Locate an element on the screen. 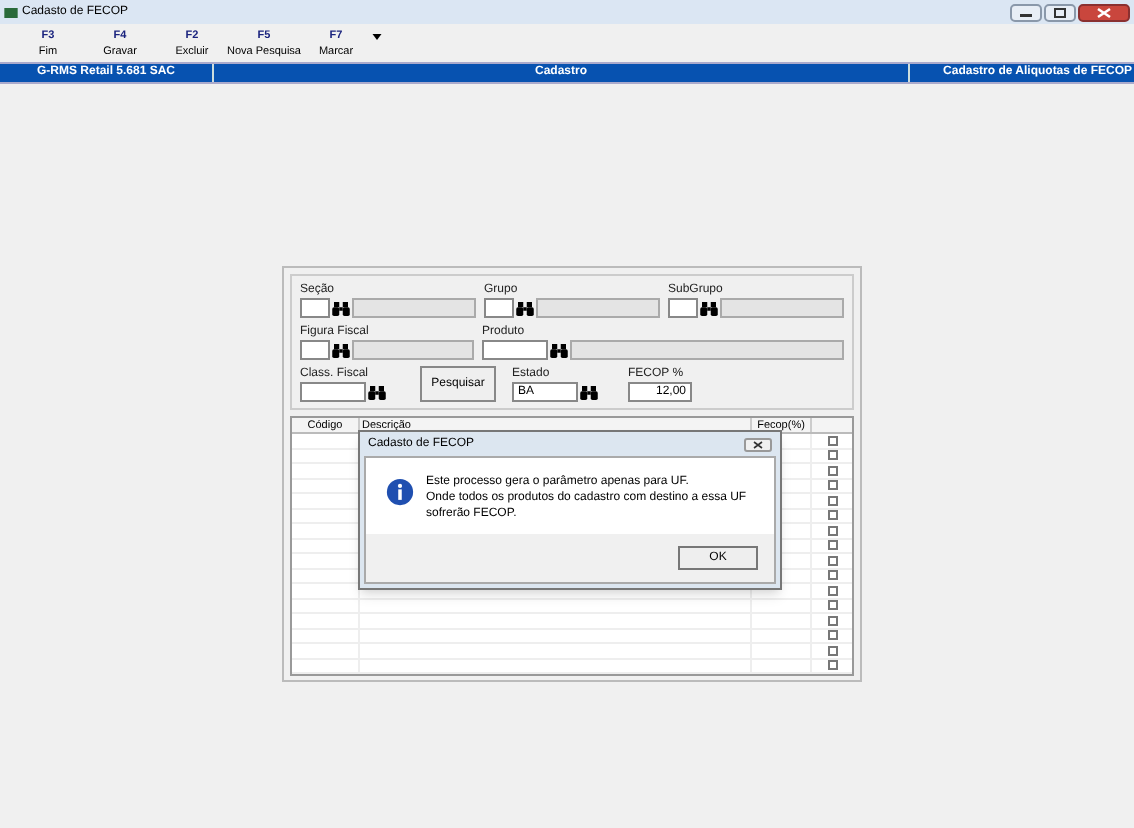  dropdown-caret-icon is located at coordinates (377, 37).